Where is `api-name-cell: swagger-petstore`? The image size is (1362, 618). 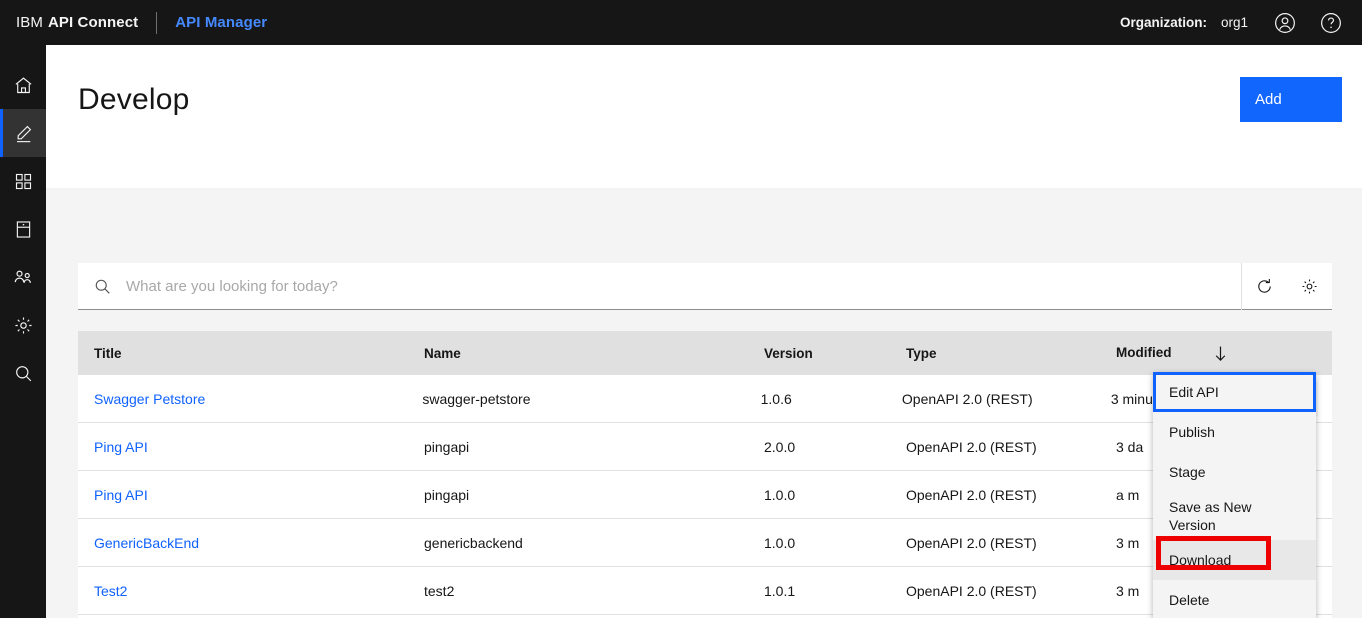 api-name-cell: swagger-petstore is located at coordinates (476, 398).